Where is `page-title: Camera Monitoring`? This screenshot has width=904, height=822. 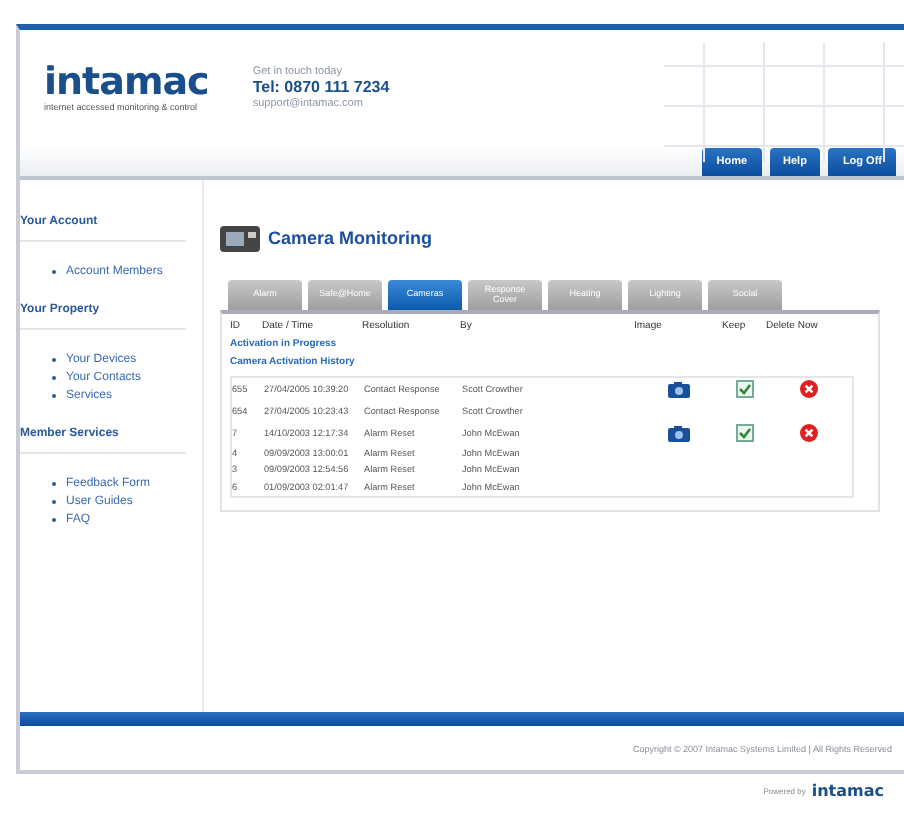 page-title: Camera Monitoring is located at coordinates (350, 238).